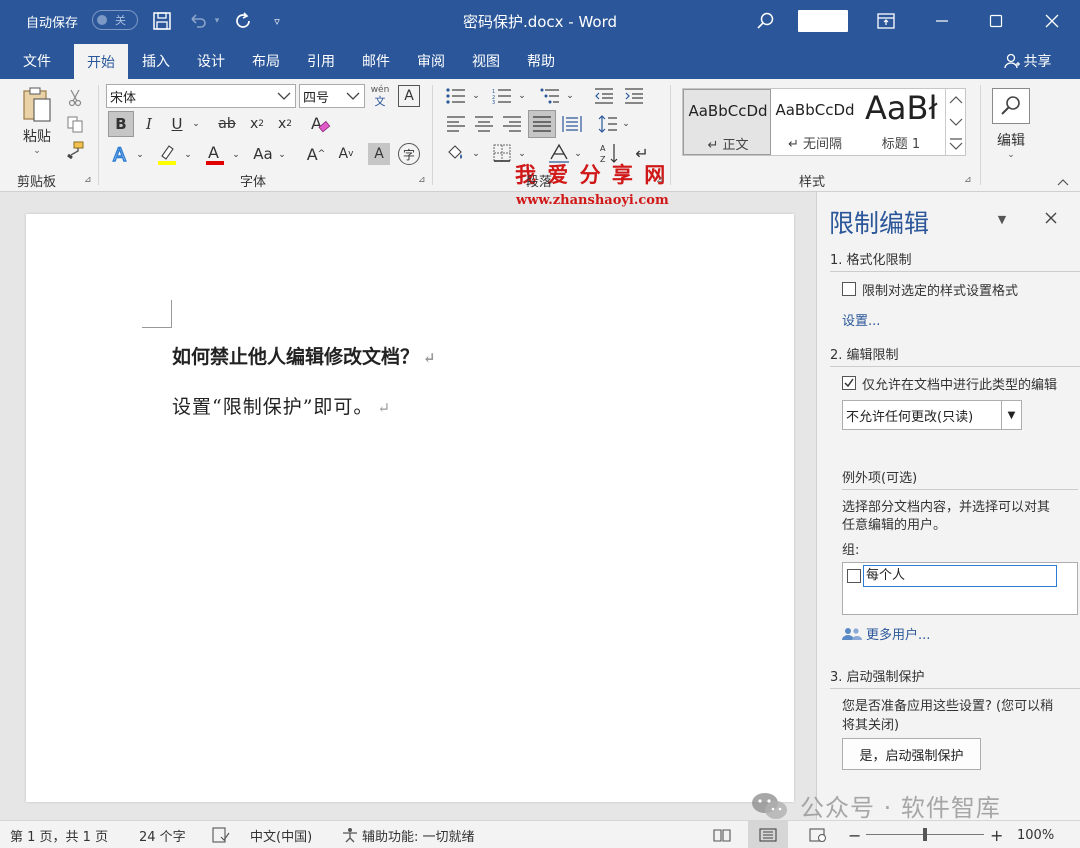 The image size is (1080, 848). Describe the element at coordinates (570, 96) in the screenshot. I see `multilevel-dropdown-icon: ⌄` at that location.